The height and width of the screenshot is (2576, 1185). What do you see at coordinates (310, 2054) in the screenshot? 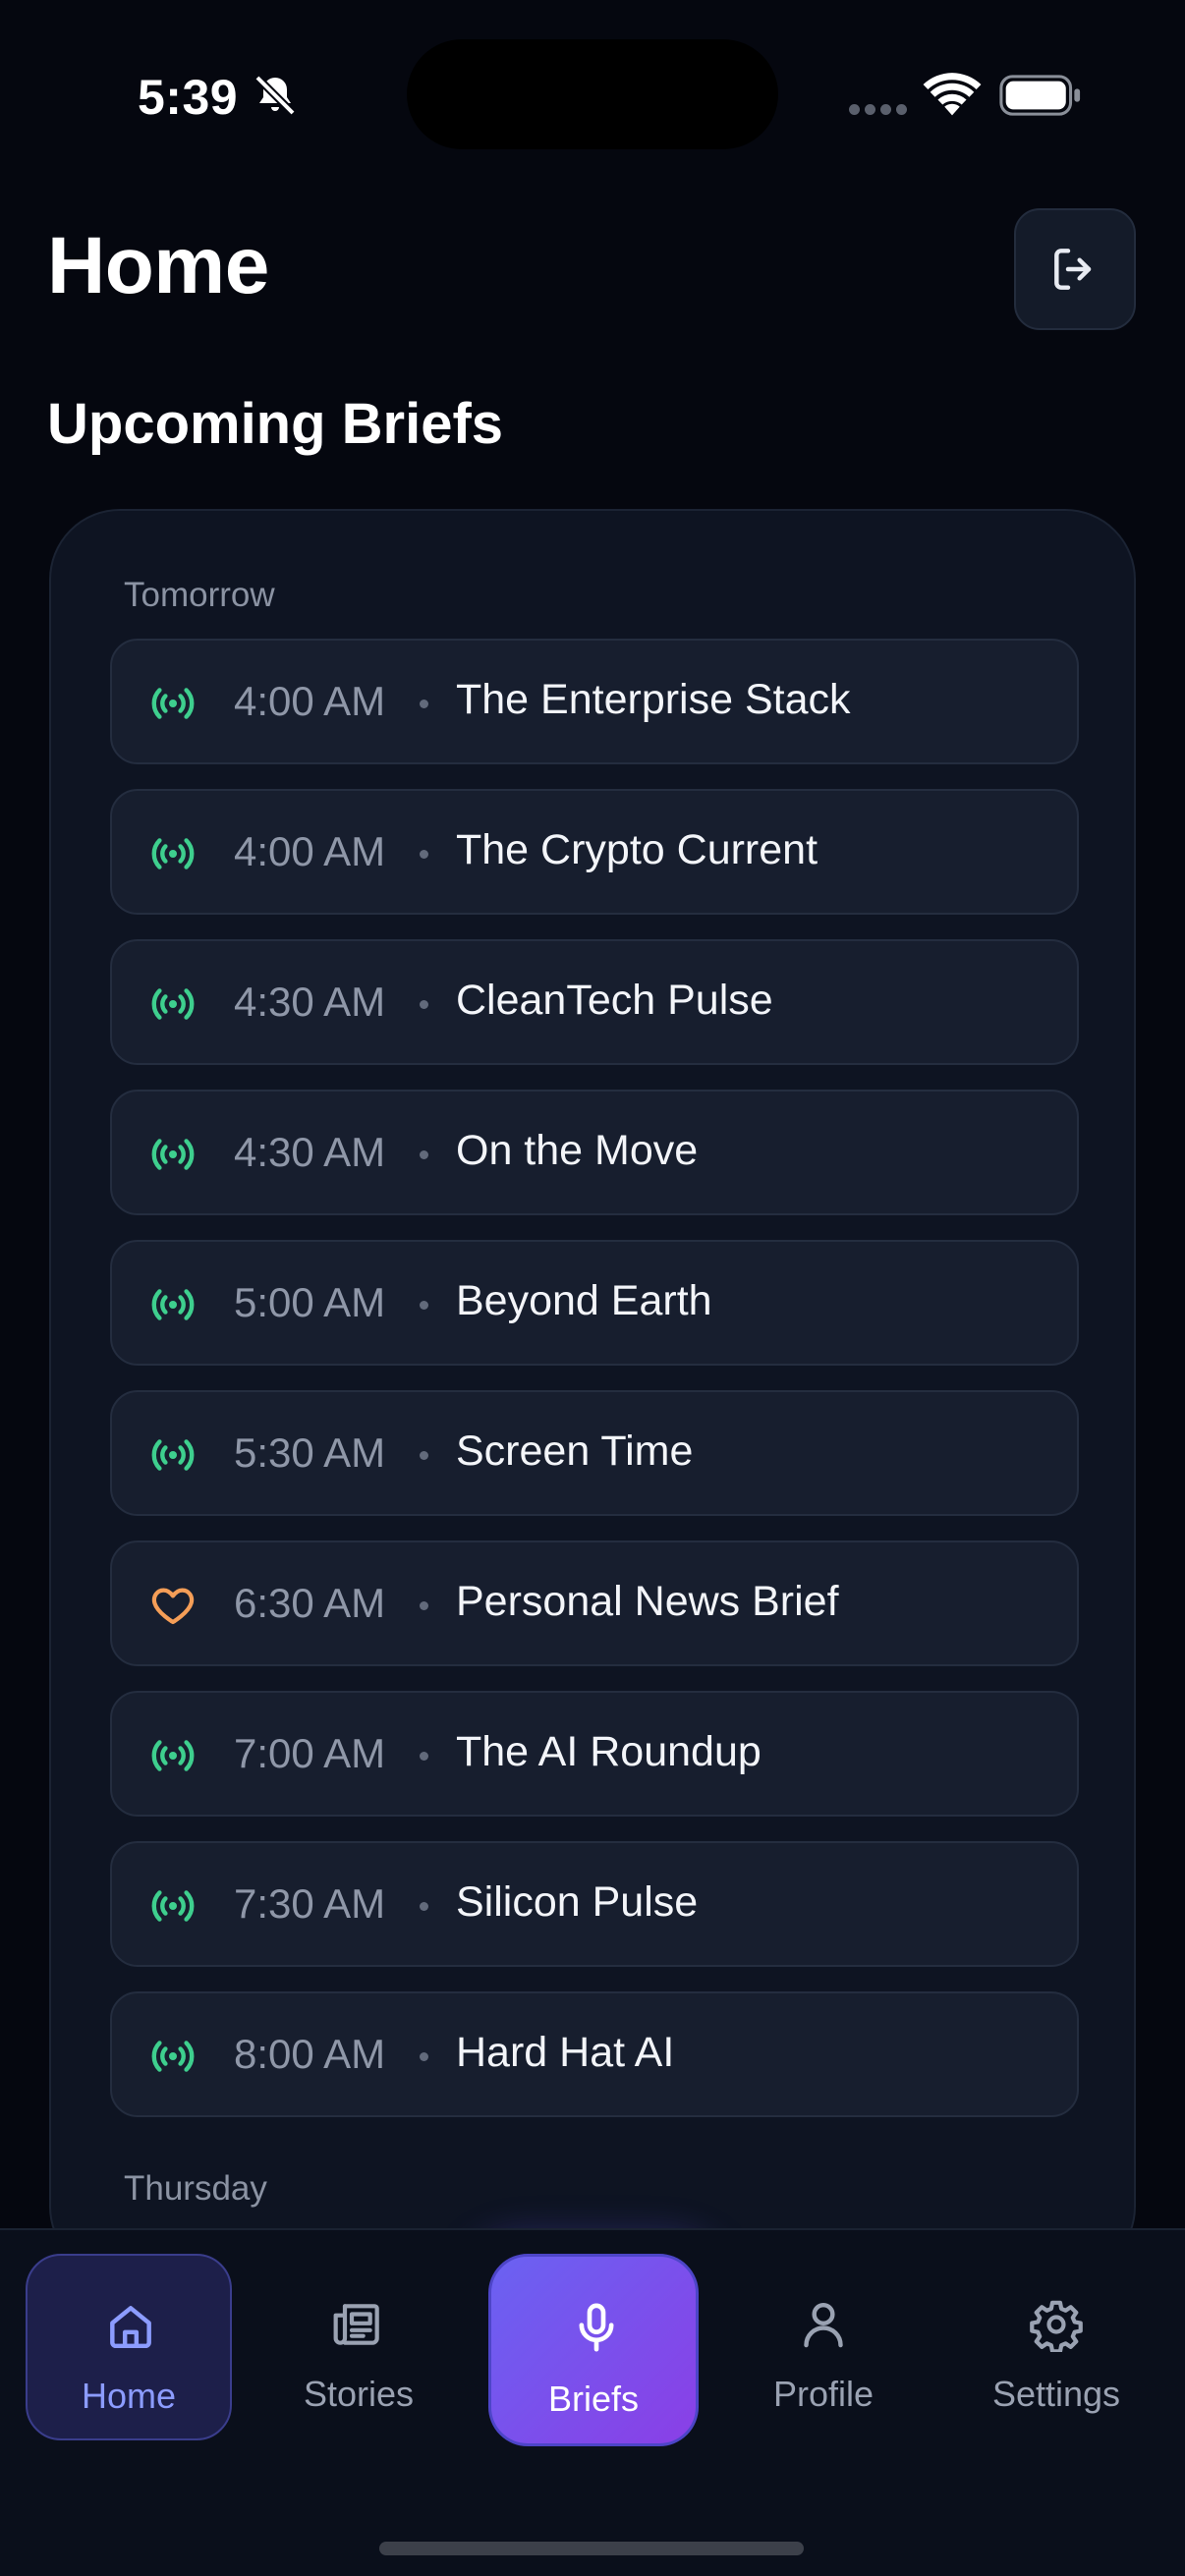
I see `brief-time: 8:00 AM` at bounding box center [310, 2054].